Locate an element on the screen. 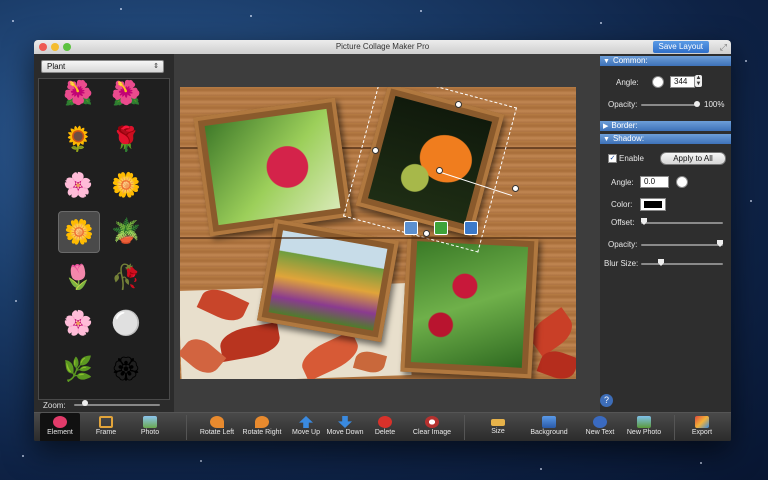 The width and height of the screenshot is (768, 480). frame-button: Frame is located at coordinates (106, 427).